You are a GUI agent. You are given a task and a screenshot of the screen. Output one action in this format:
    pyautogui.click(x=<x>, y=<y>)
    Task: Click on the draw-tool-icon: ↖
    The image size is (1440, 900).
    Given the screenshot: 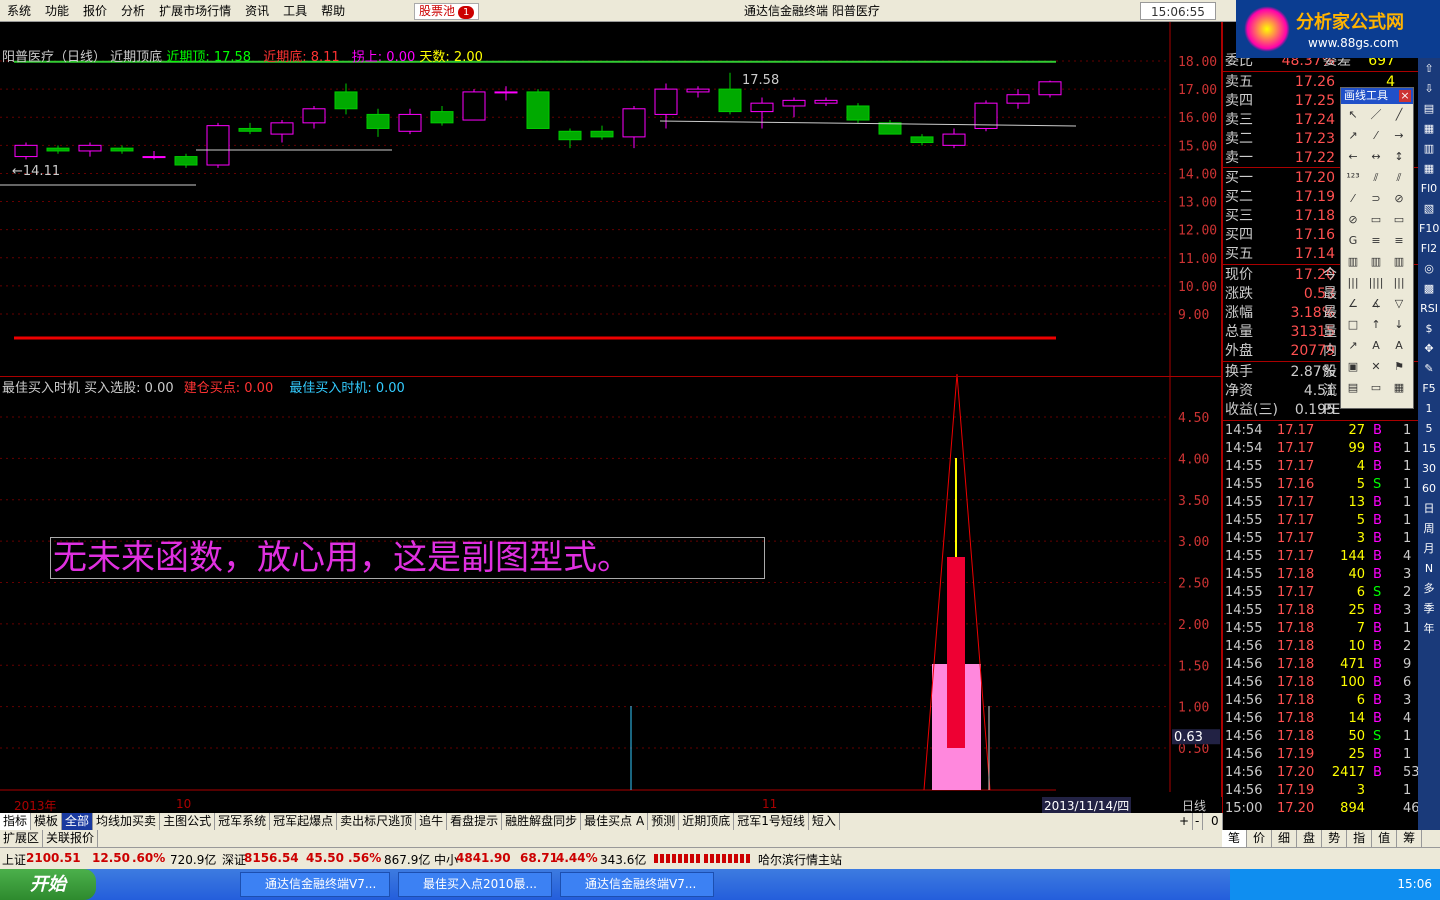 What is the action you would take?
    pyautogui.click(x=1353, y=115)
    